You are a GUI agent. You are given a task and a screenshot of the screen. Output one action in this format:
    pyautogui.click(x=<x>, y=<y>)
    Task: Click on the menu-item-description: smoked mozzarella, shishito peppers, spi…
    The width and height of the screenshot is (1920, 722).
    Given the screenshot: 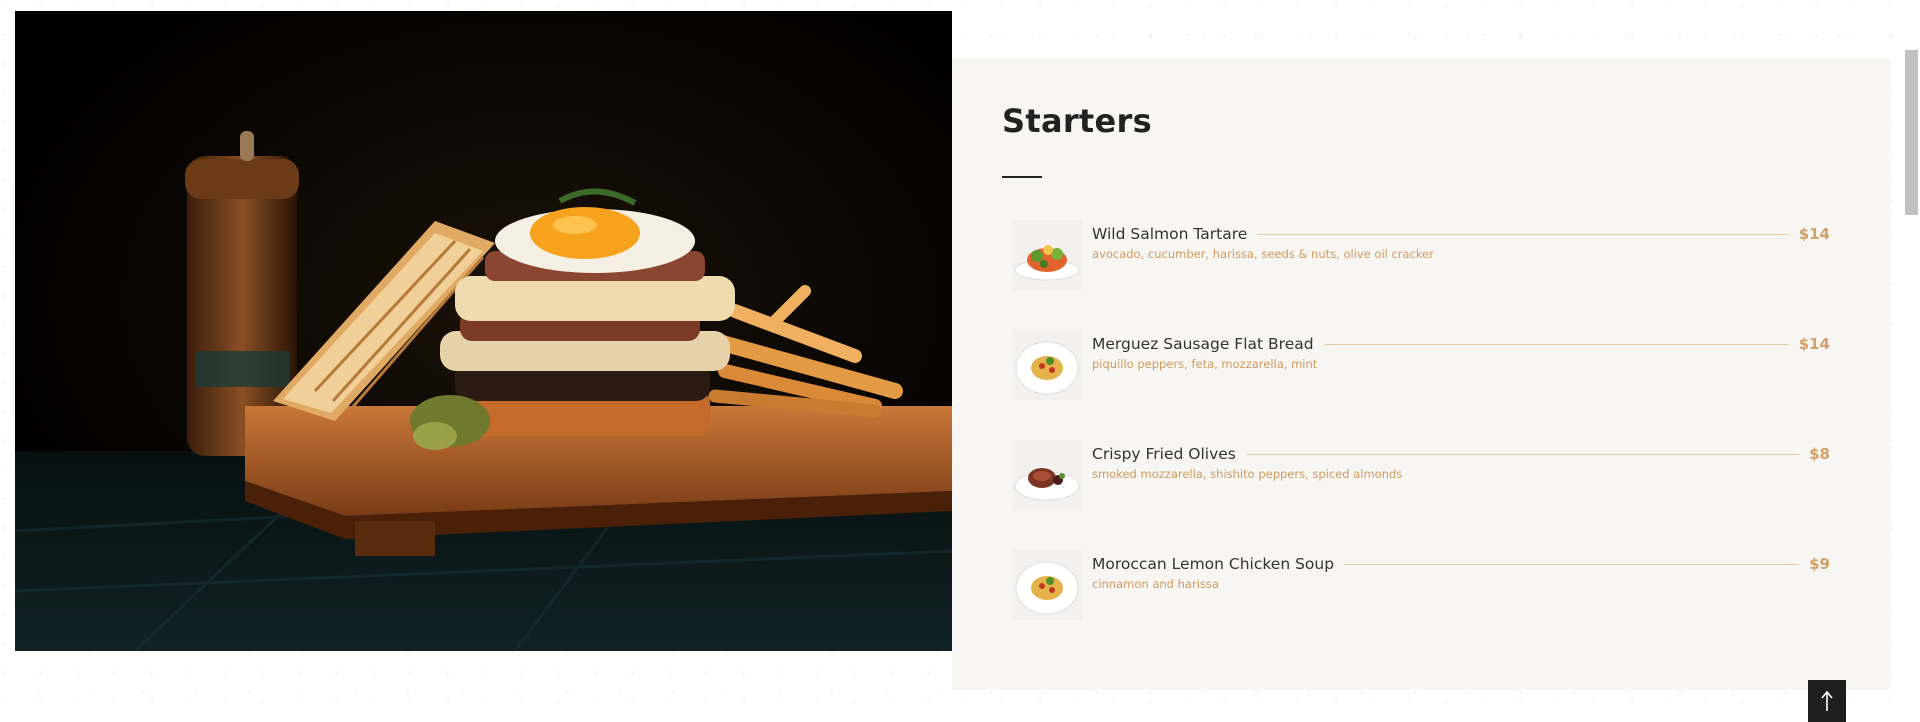 What is the action you would take?
    pyautogui.click(x=1247, y=474)
    